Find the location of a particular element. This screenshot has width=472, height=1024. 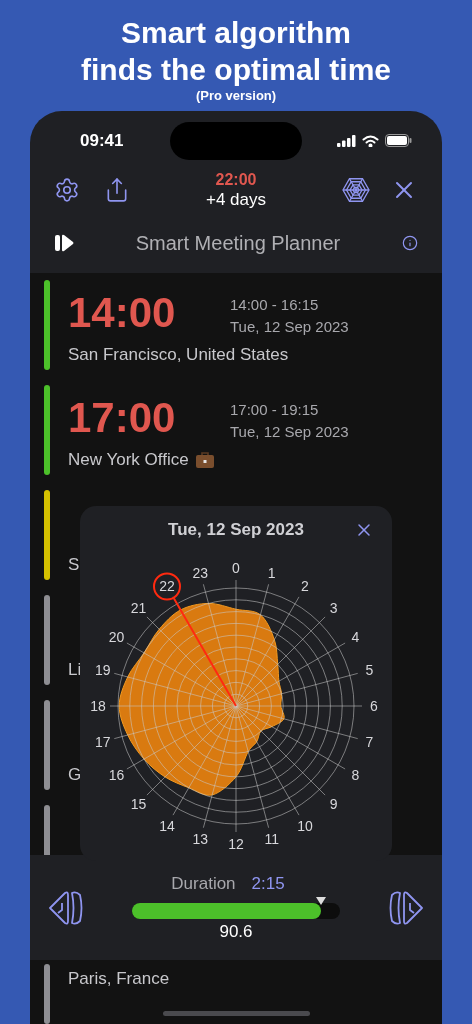

briefcase-icon is located at coordinates (204, 459).